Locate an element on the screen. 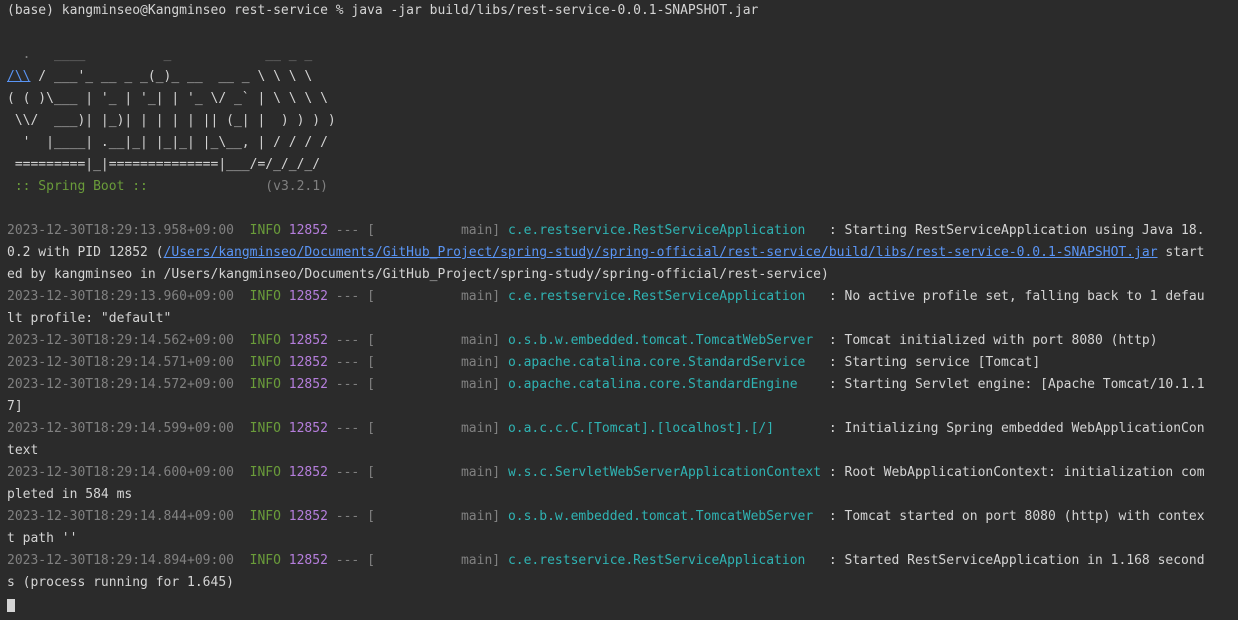 The height and width of the screenshot is (620, 1238). log-timestamp: 2023-12-30T18:29:14.572+09:00 is located at coordinates (120, 384).